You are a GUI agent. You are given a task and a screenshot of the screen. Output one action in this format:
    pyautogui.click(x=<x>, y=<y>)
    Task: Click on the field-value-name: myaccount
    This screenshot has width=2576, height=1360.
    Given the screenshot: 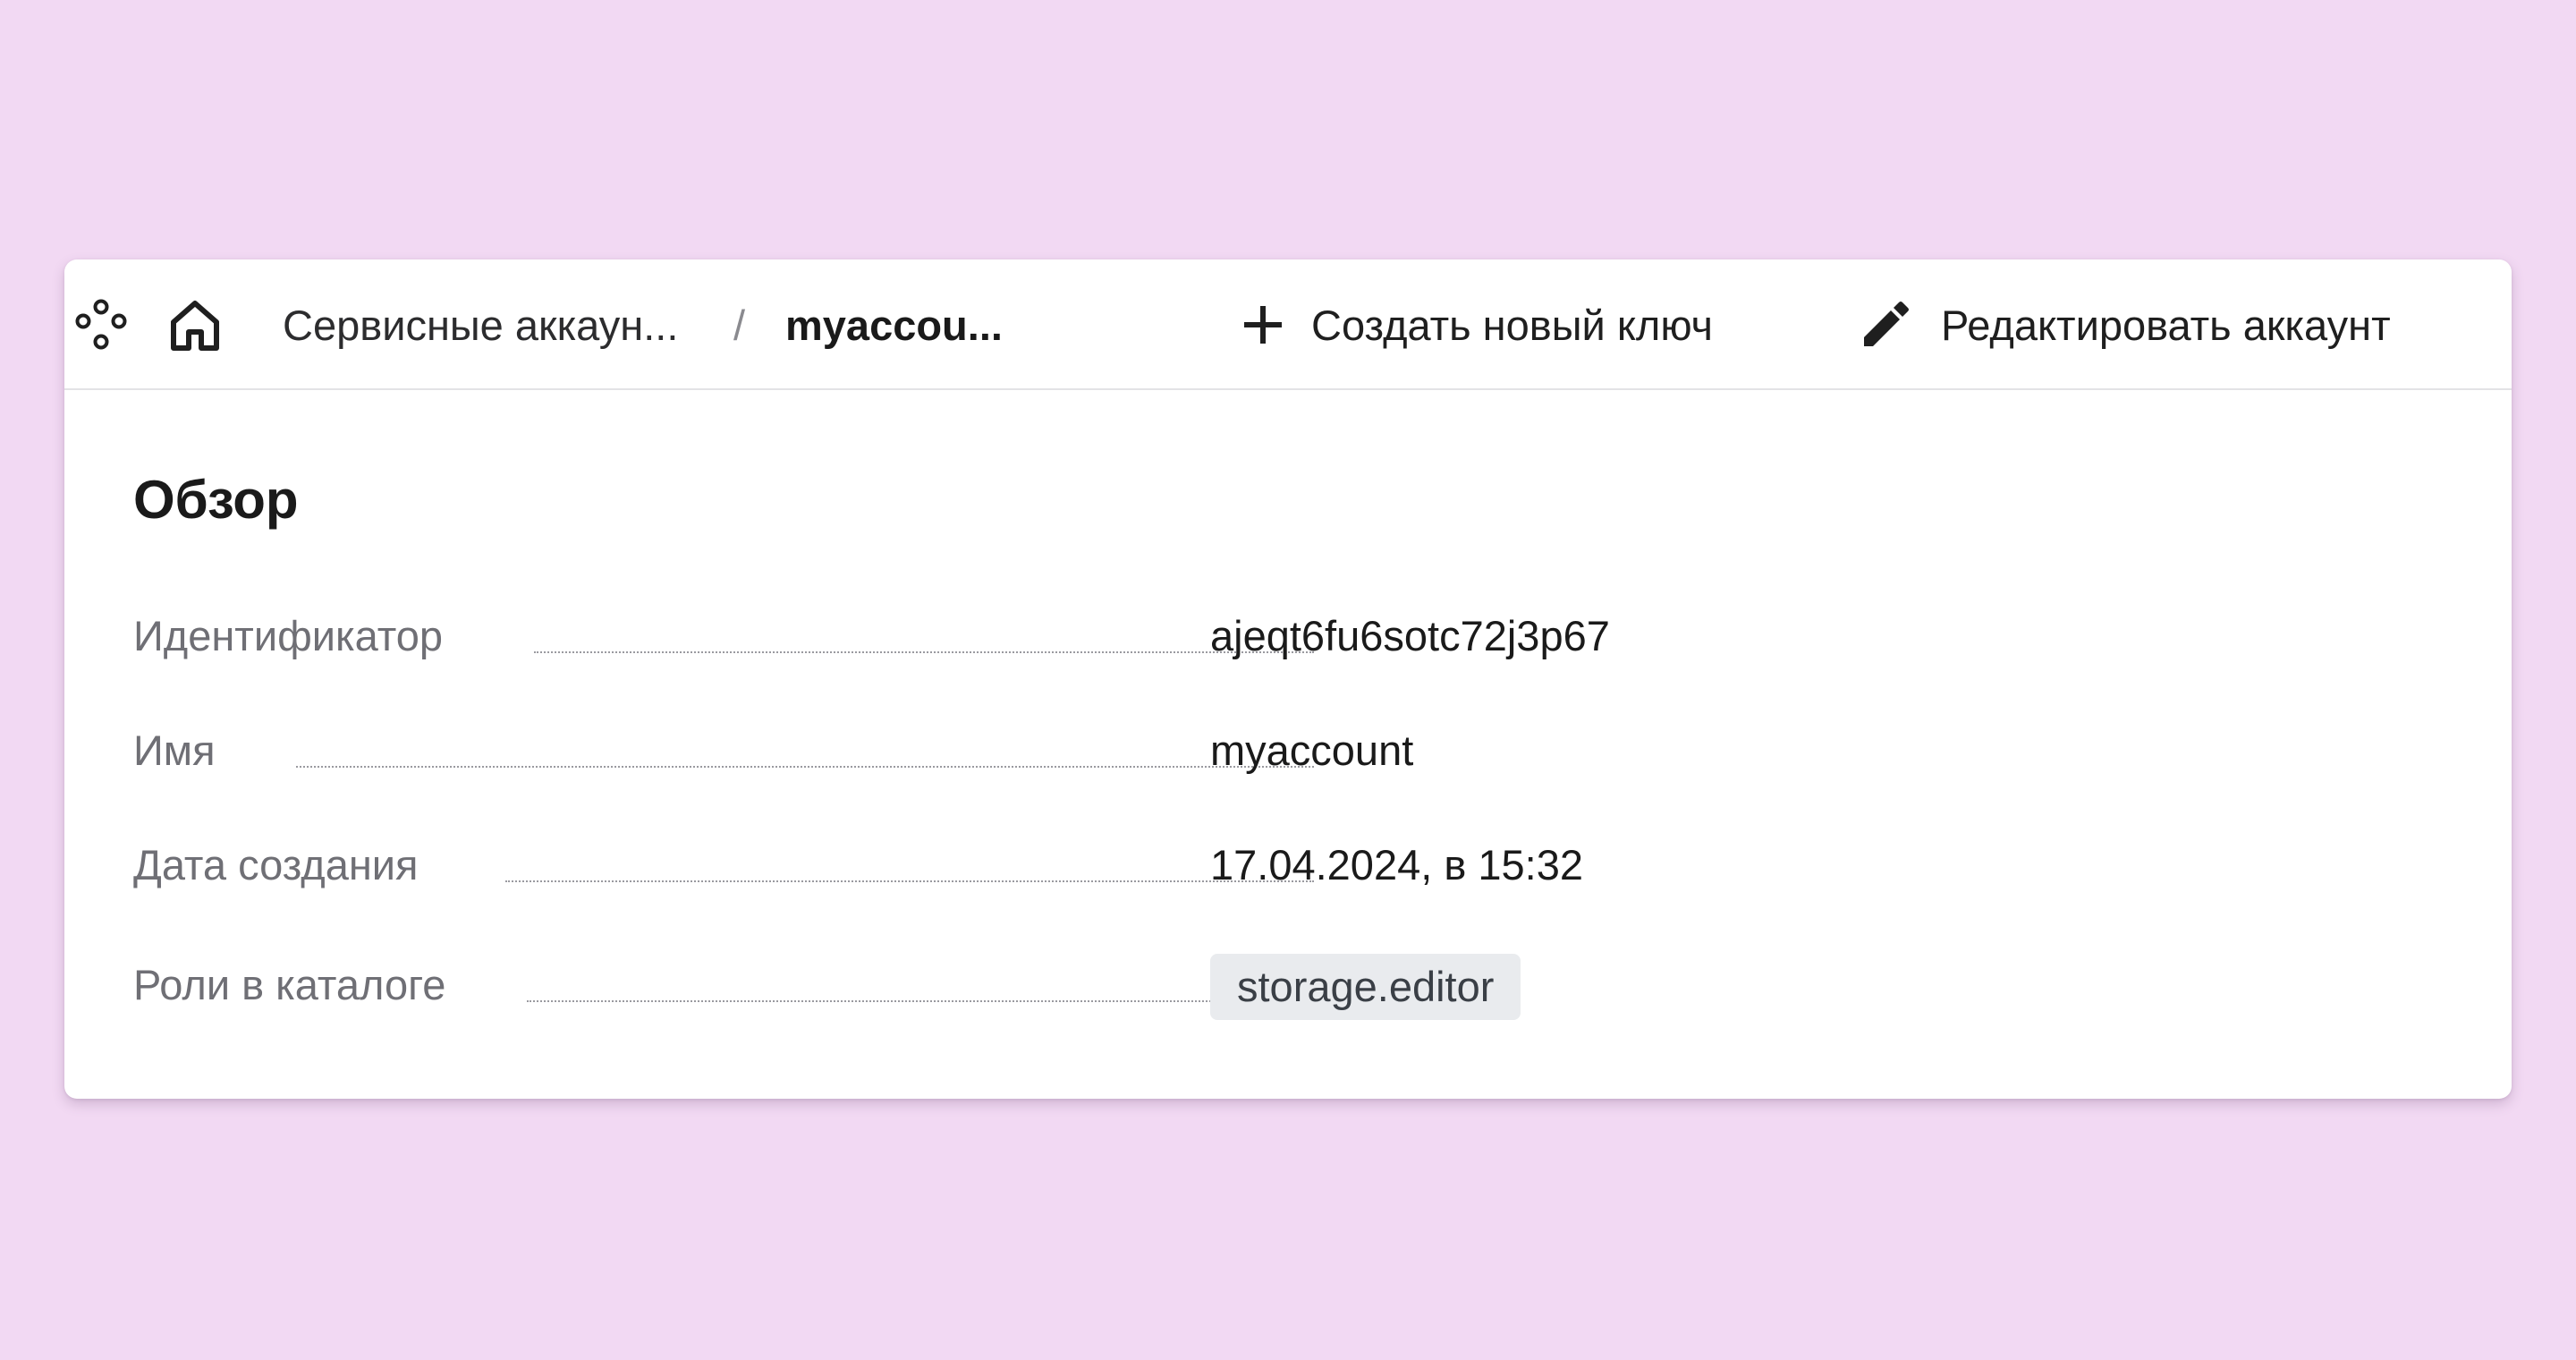 What is the action you would take?
    pyautogui.click(x=1312, y=751)
    